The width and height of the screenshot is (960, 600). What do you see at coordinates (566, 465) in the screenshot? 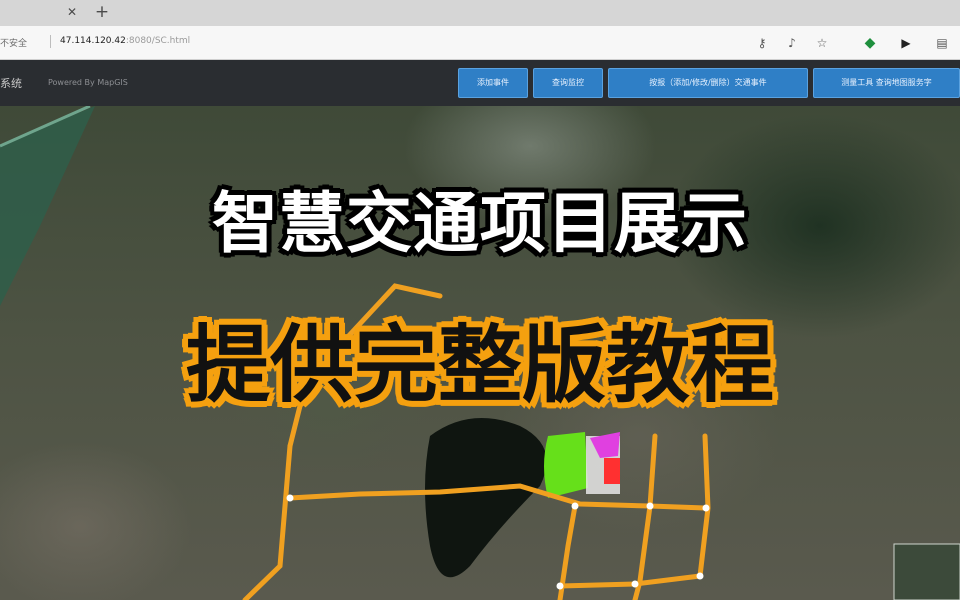
I see `buffer-zone-green` at bounding box center [566, 465].